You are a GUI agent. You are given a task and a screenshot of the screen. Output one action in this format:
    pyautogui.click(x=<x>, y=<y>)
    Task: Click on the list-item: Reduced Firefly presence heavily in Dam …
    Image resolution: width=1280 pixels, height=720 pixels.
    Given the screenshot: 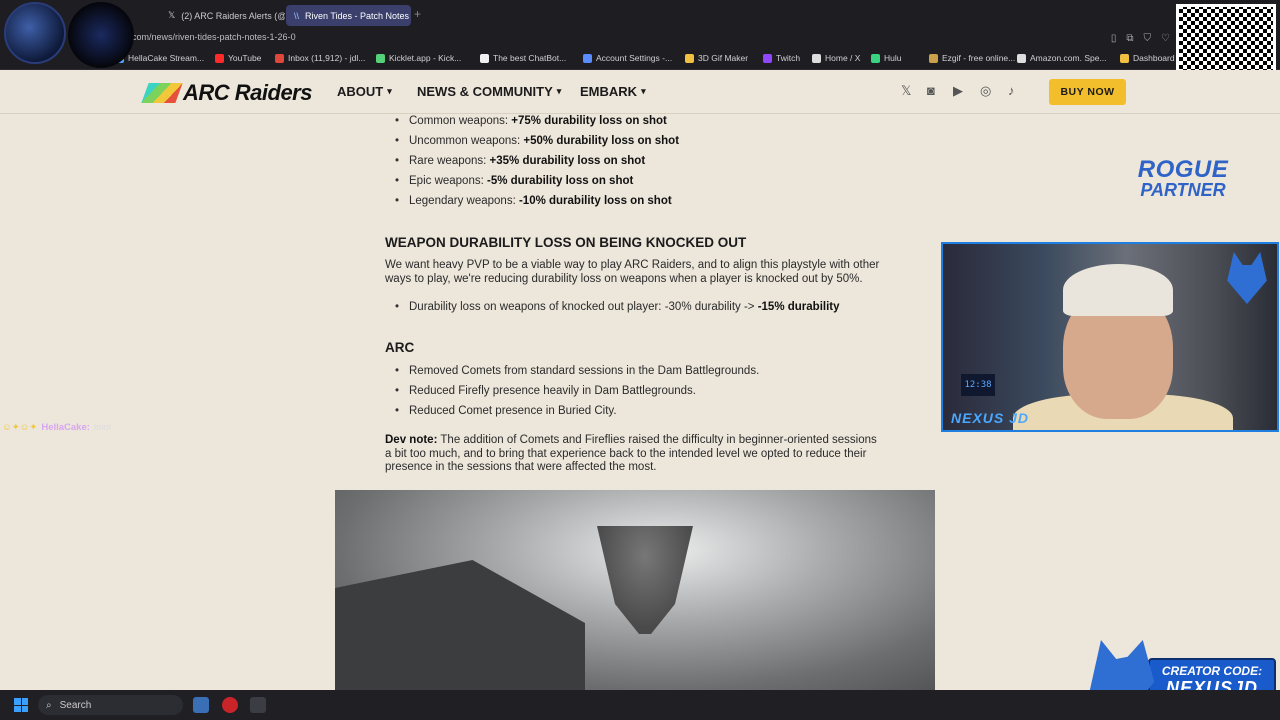 What is the action you would take?
    pyautogui.click(x=545, y=391)
    